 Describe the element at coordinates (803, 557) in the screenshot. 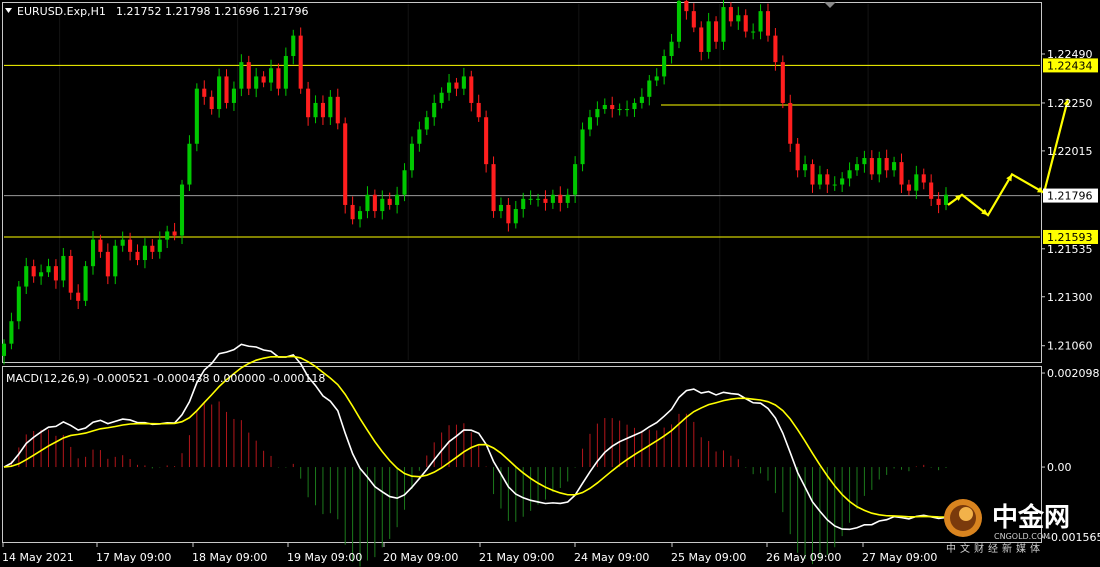

I see `time-tick-label: 26 May 09:00` at that location.